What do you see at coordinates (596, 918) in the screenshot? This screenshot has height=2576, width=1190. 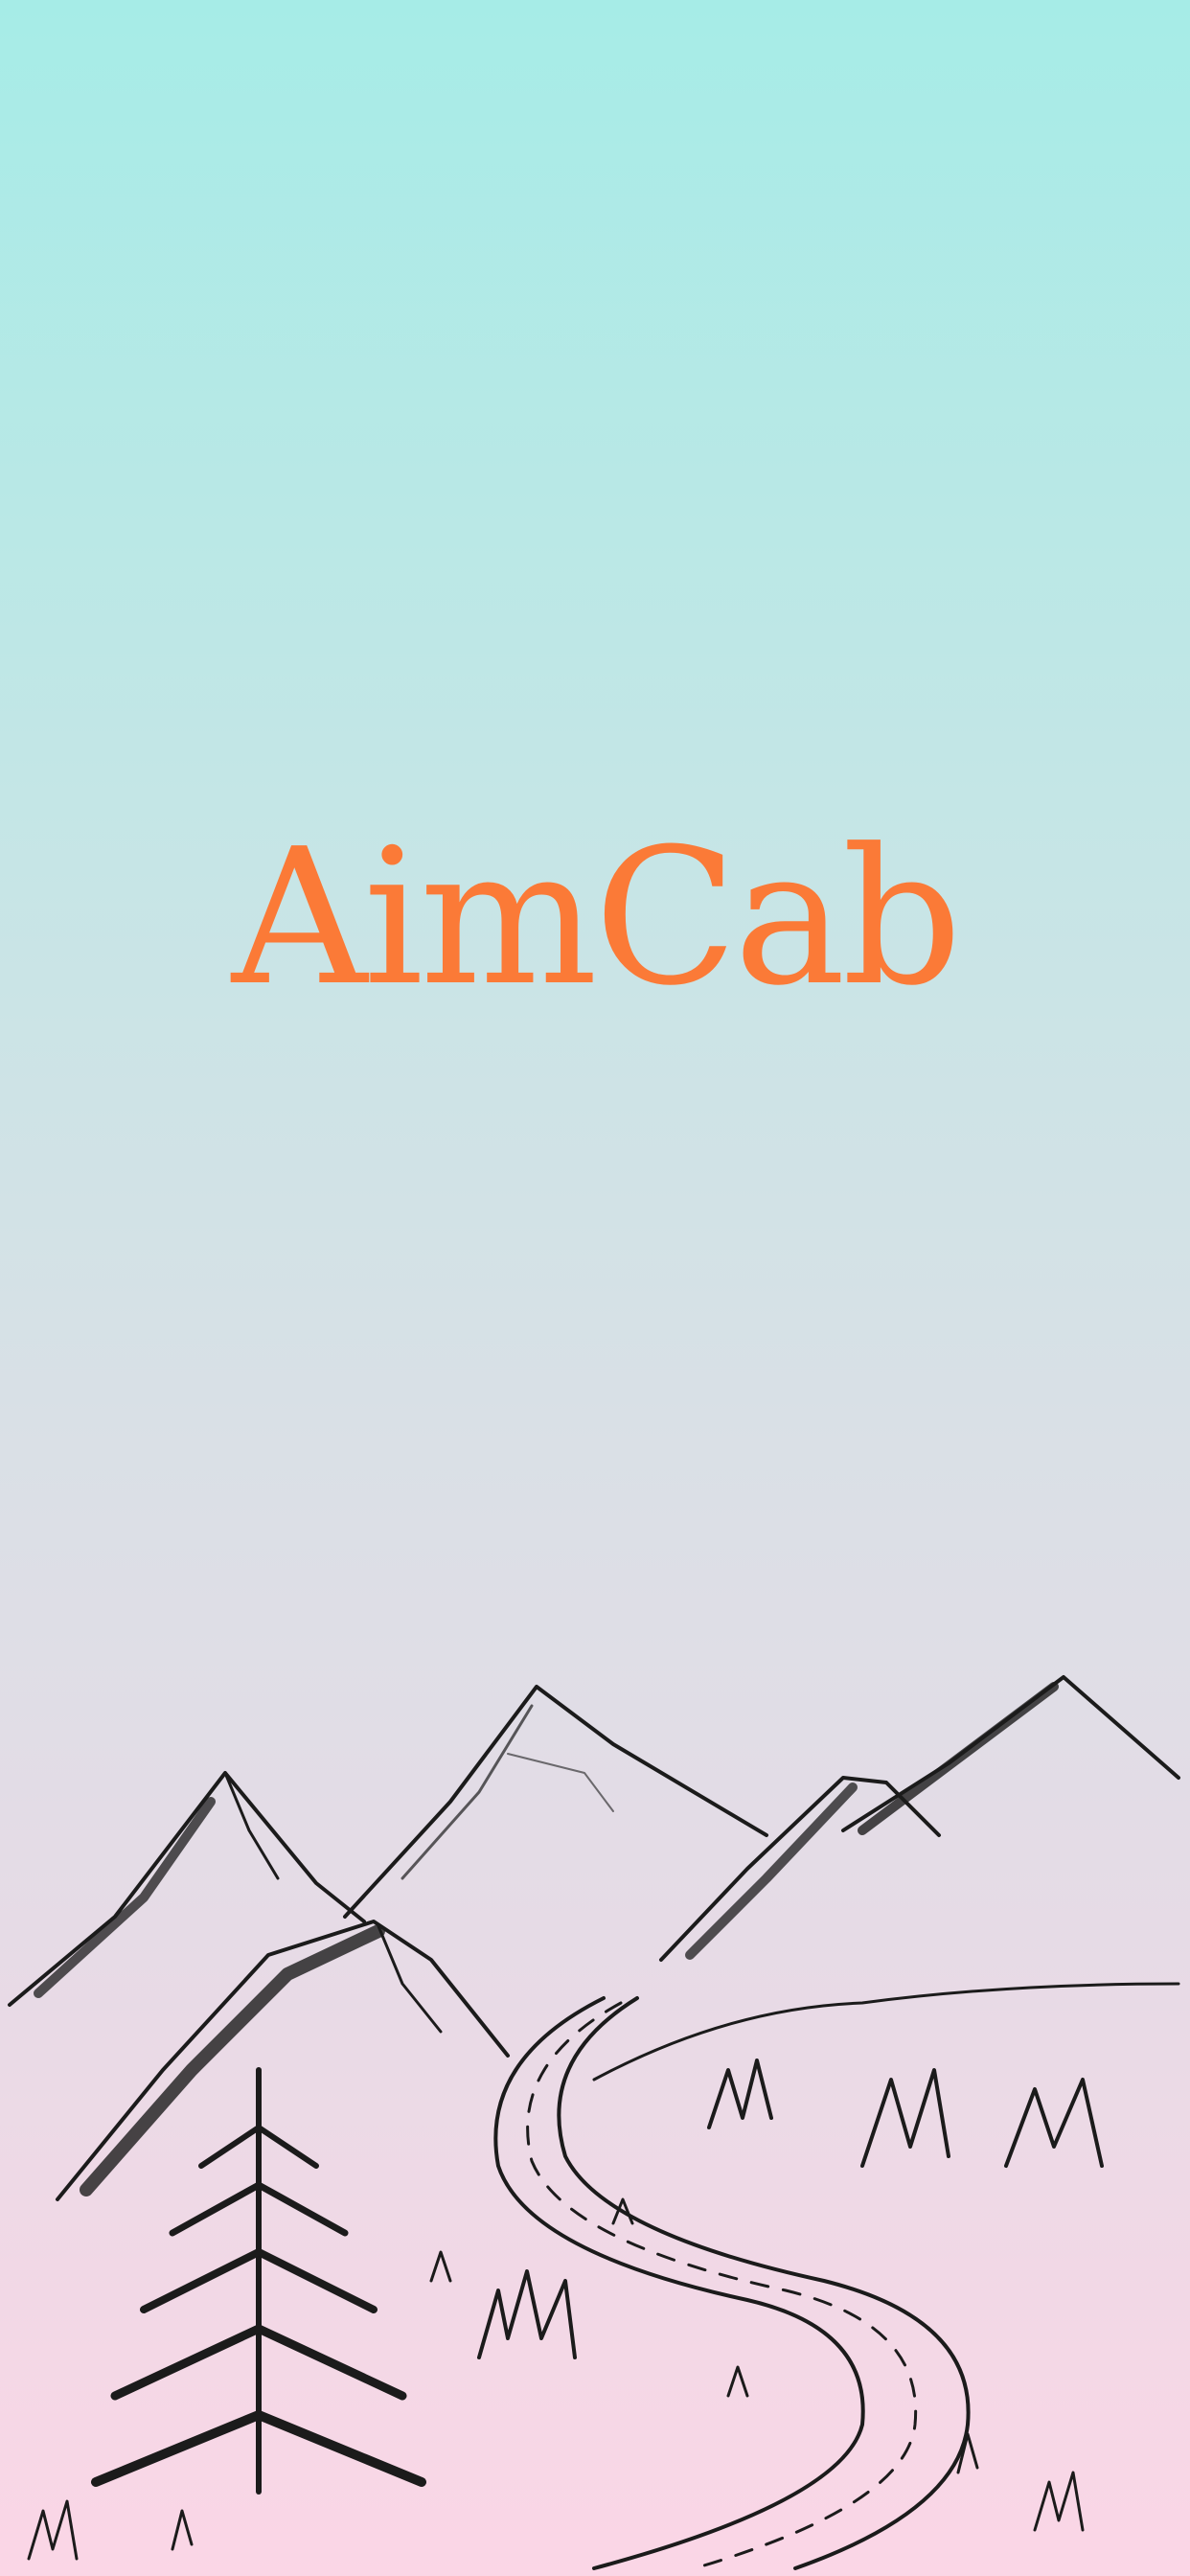 I see `app-logo-text: AimCab` at bounding box center [596, 918].